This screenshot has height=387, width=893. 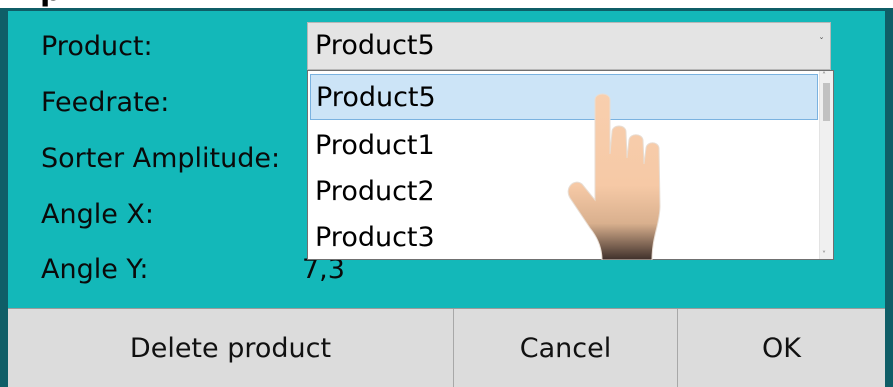 I want to click on feedrate-label: Feedrate:, so click(x=105, y=102).